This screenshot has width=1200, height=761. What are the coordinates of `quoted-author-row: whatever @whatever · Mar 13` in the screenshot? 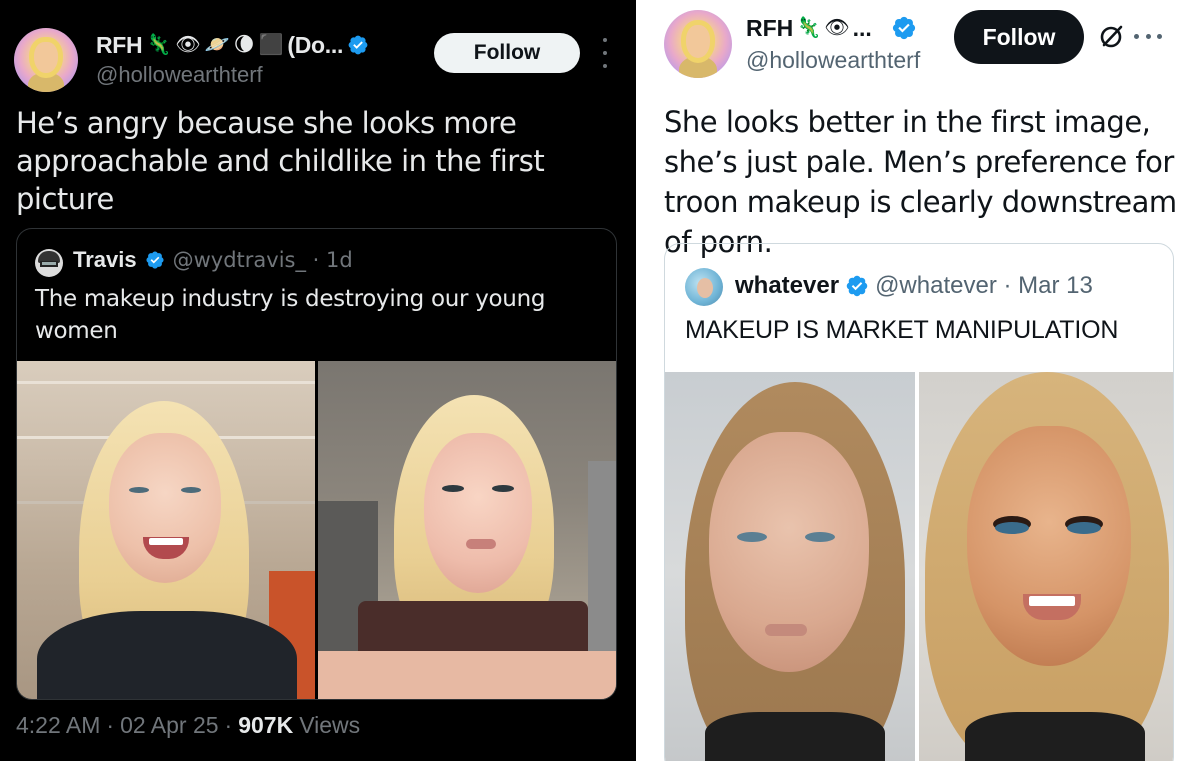 It's located at (914, 286).